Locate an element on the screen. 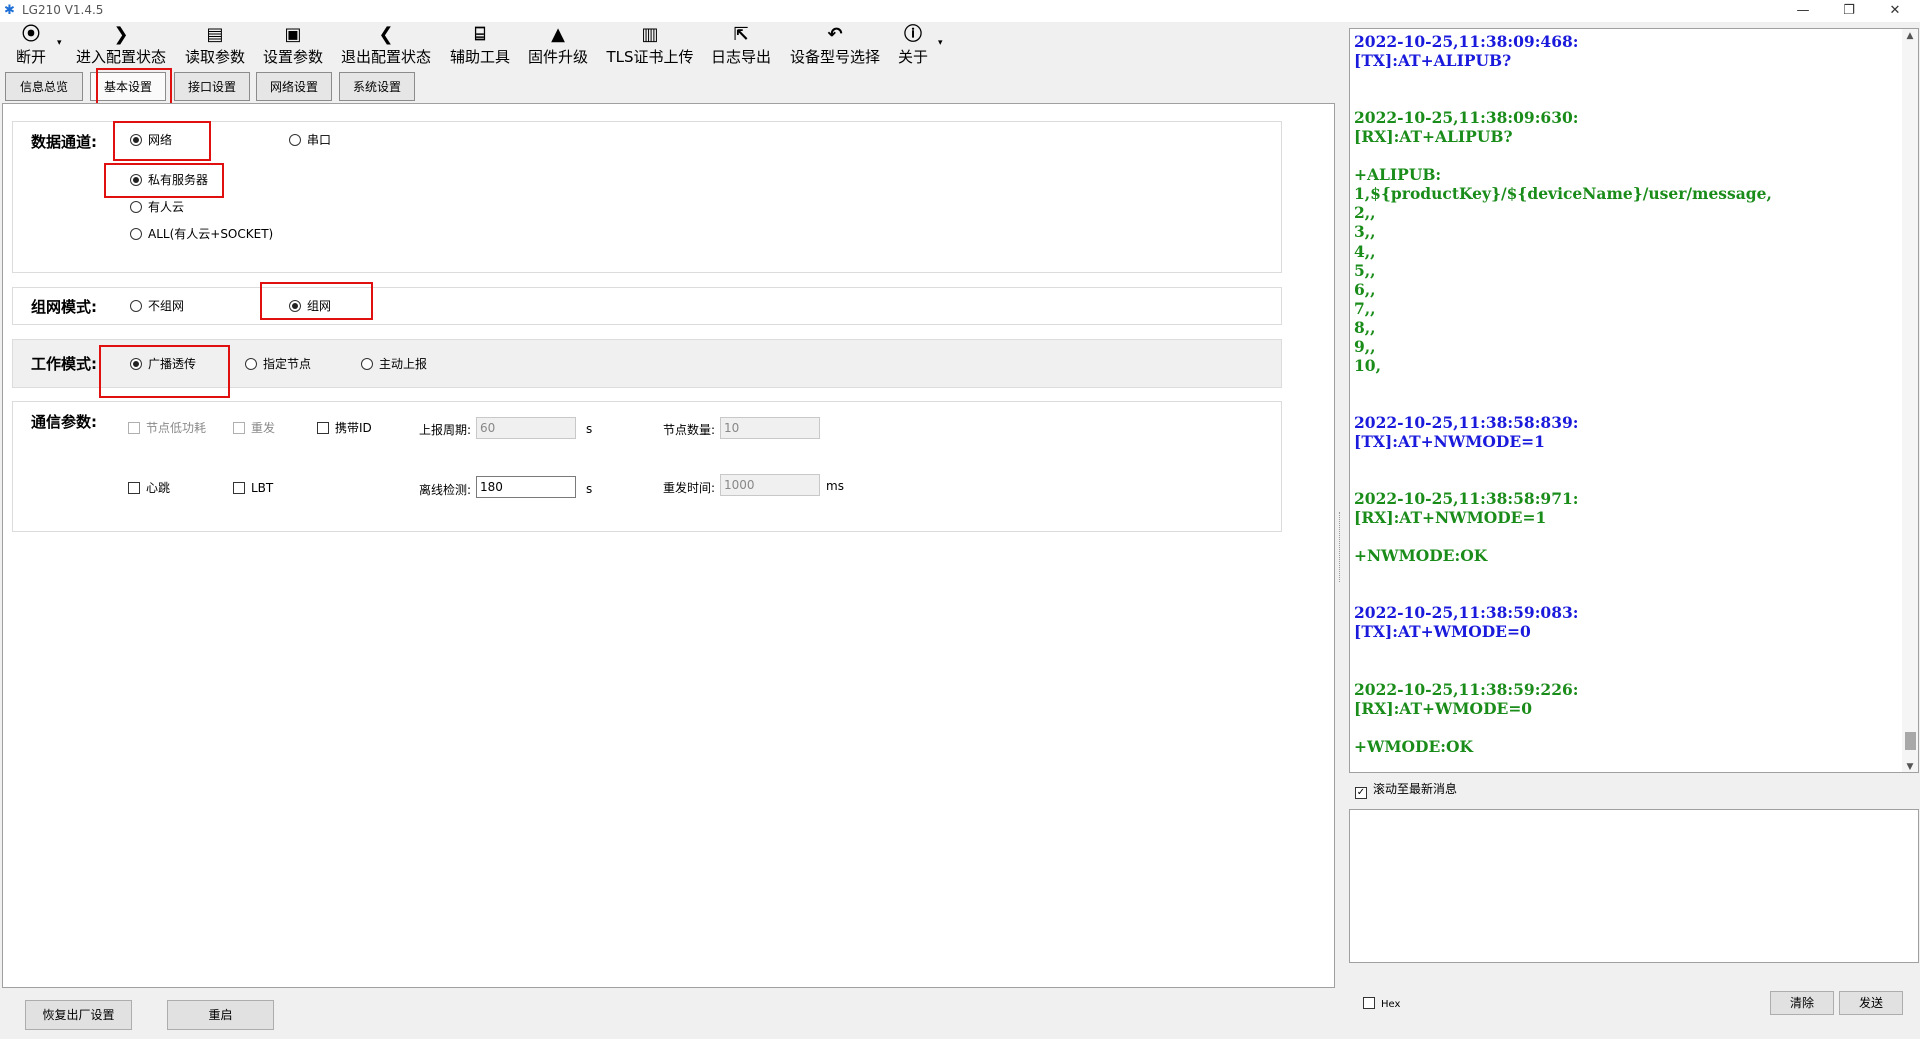  scroll-up-icon: ▲ is located at coordinates (1910, 36).